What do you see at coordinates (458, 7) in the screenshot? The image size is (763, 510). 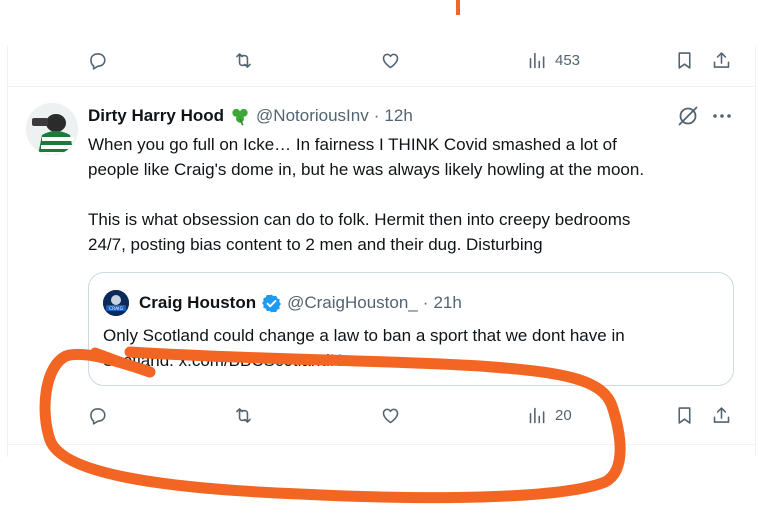 I see `annotation-mark-top` at bounding box center [458, 7].